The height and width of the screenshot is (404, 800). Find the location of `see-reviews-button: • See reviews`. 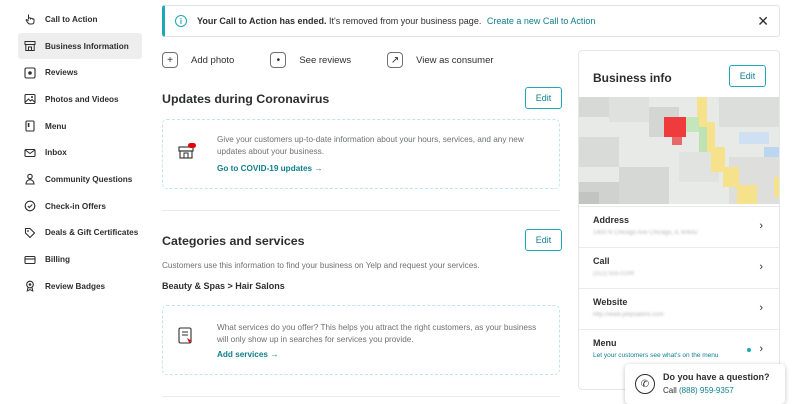

see-reviews-button: • See reviews is located at coordinates (310, 60).